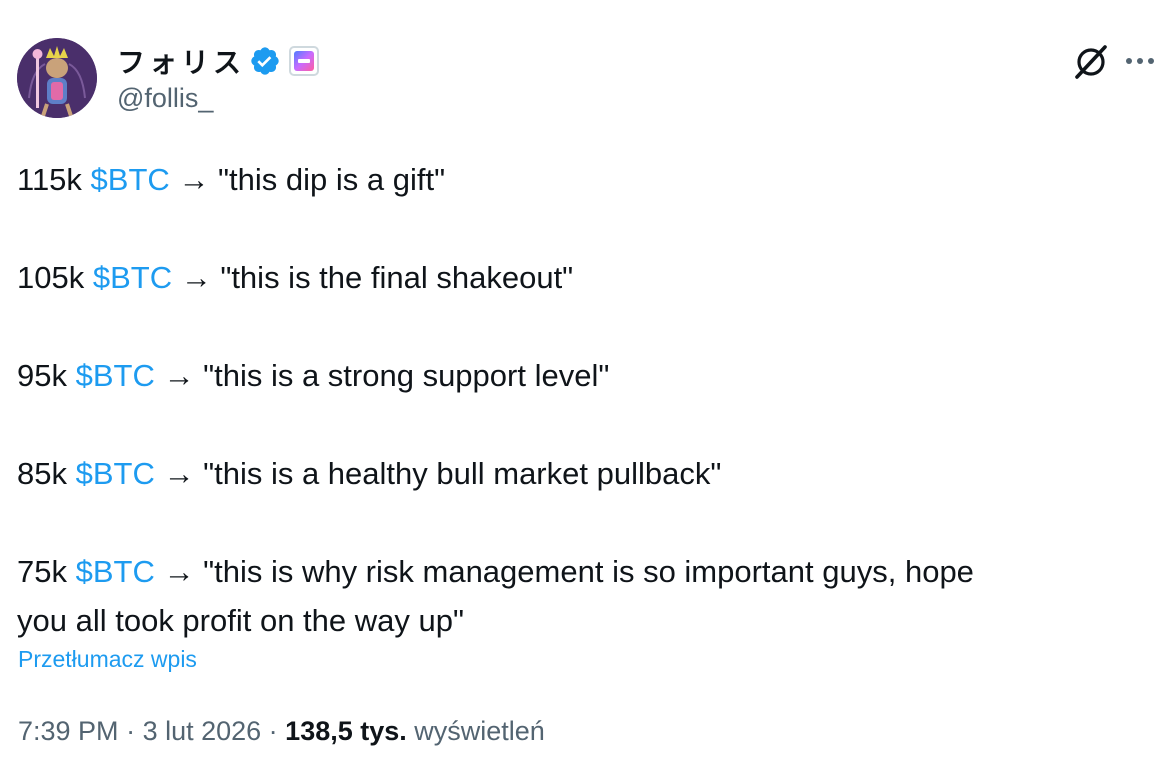 The width and height of the screenshot is (1174, 761). Describe the element at coordinates (68, 731) in the screenshot. I see `tweet-time: 7:39 PM` at that location.